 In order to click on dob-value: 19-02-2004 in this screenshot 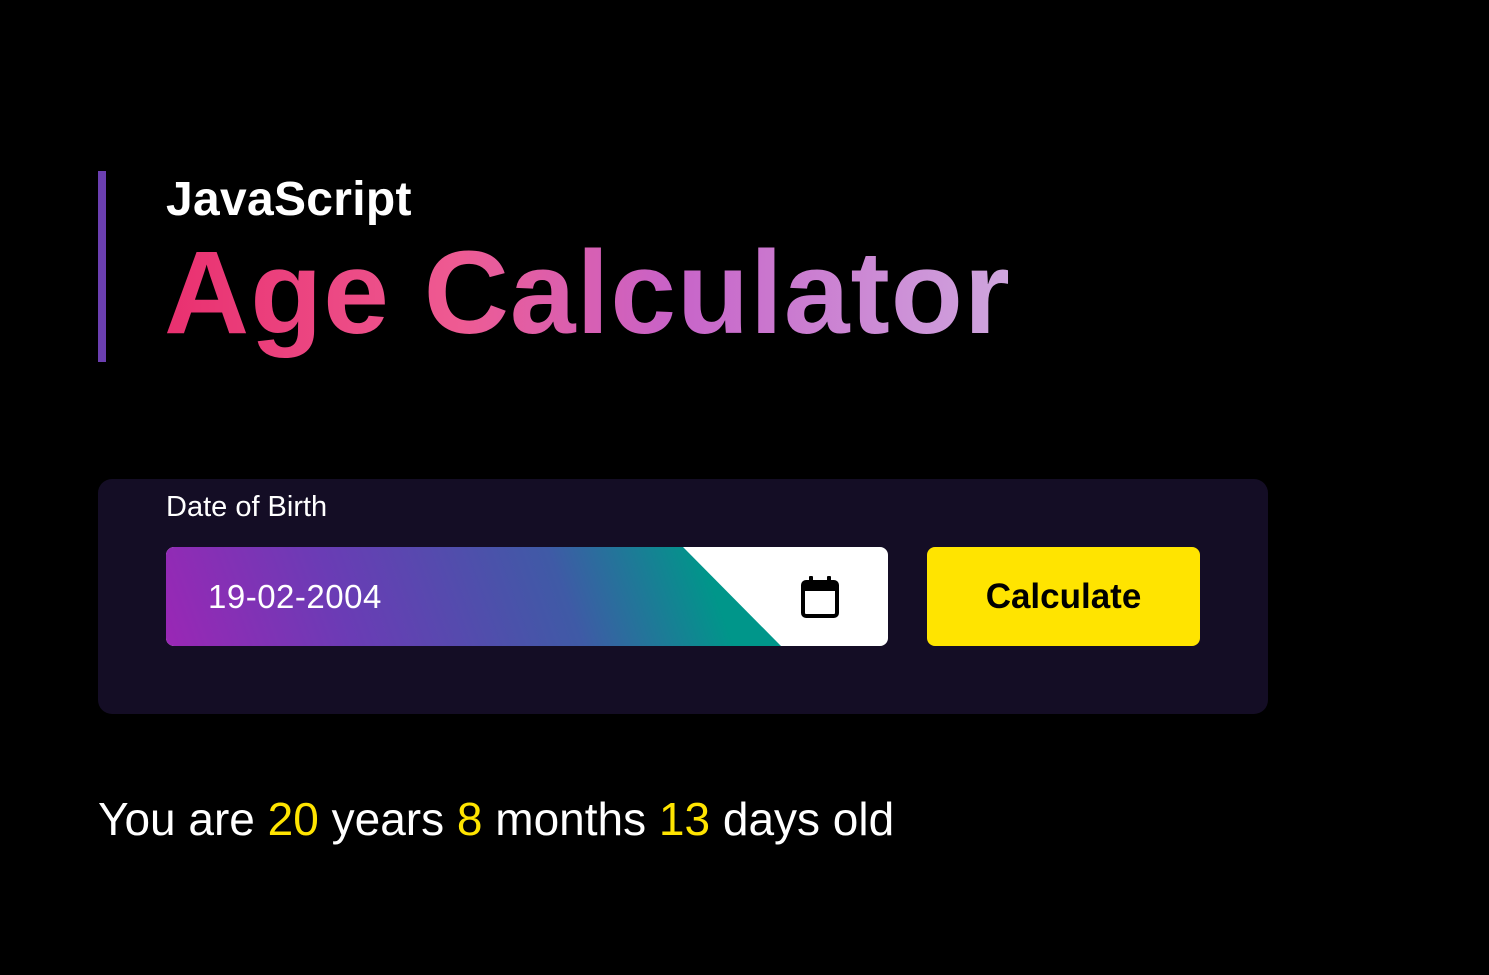, I will do `click(295, 597)`.